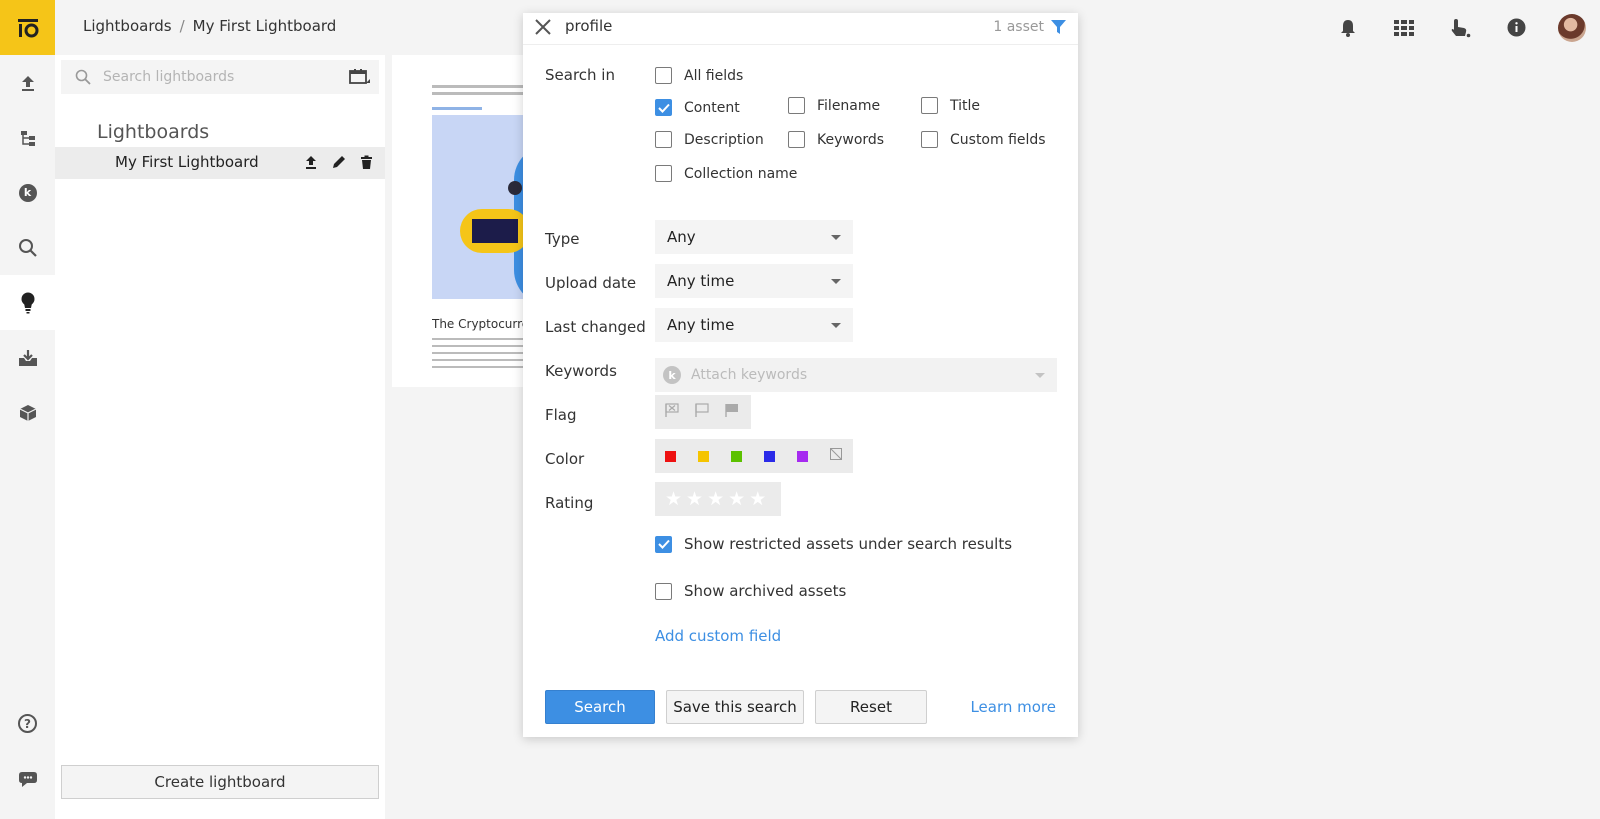  What do you see at coordinates (1460, 27) in the screenshot?
I see `hand-pointer-icon` at bounding box center [1460, 27].